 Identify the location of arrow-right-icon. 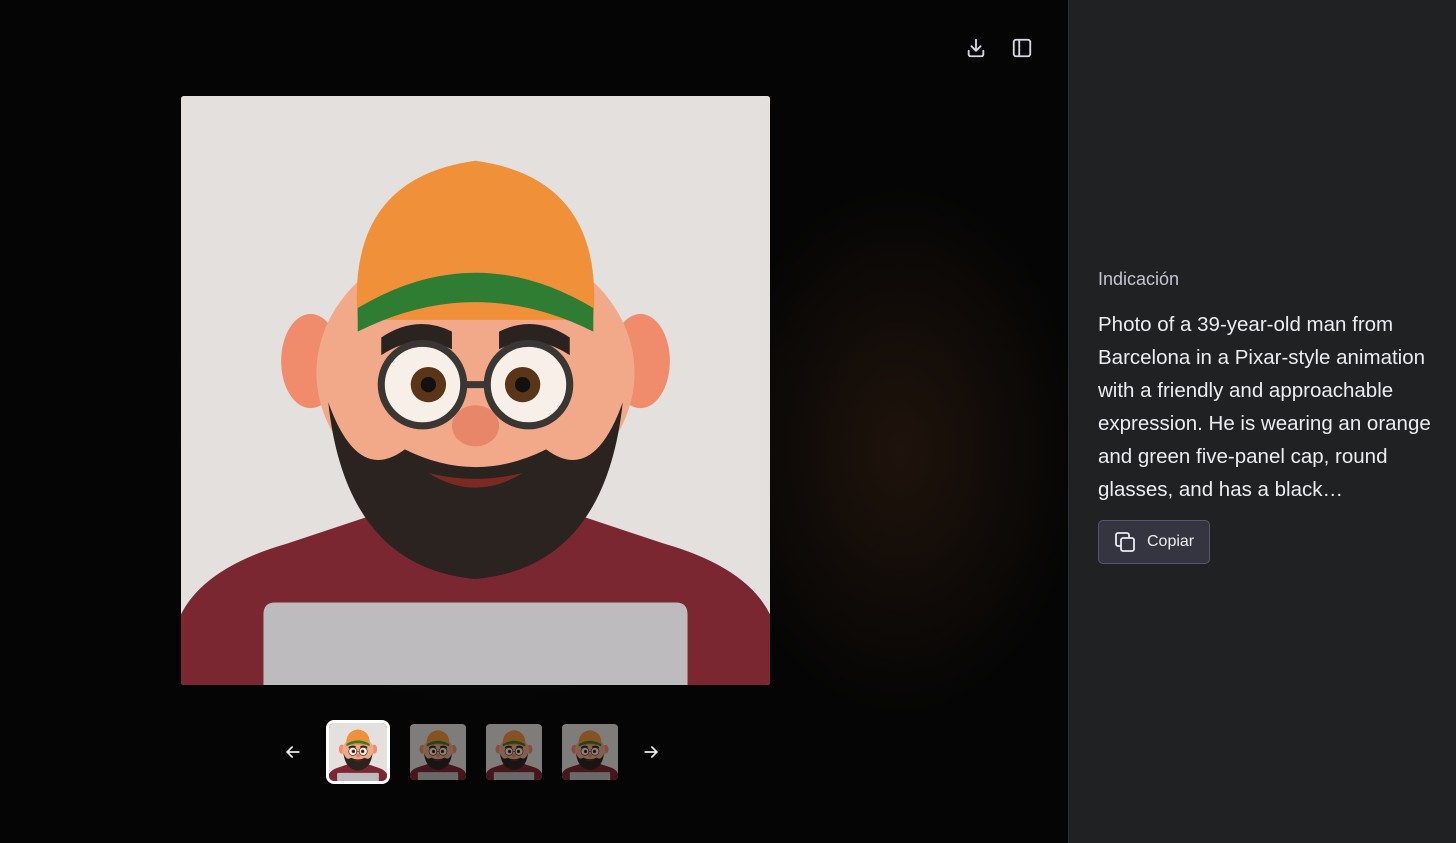
(651, 752).